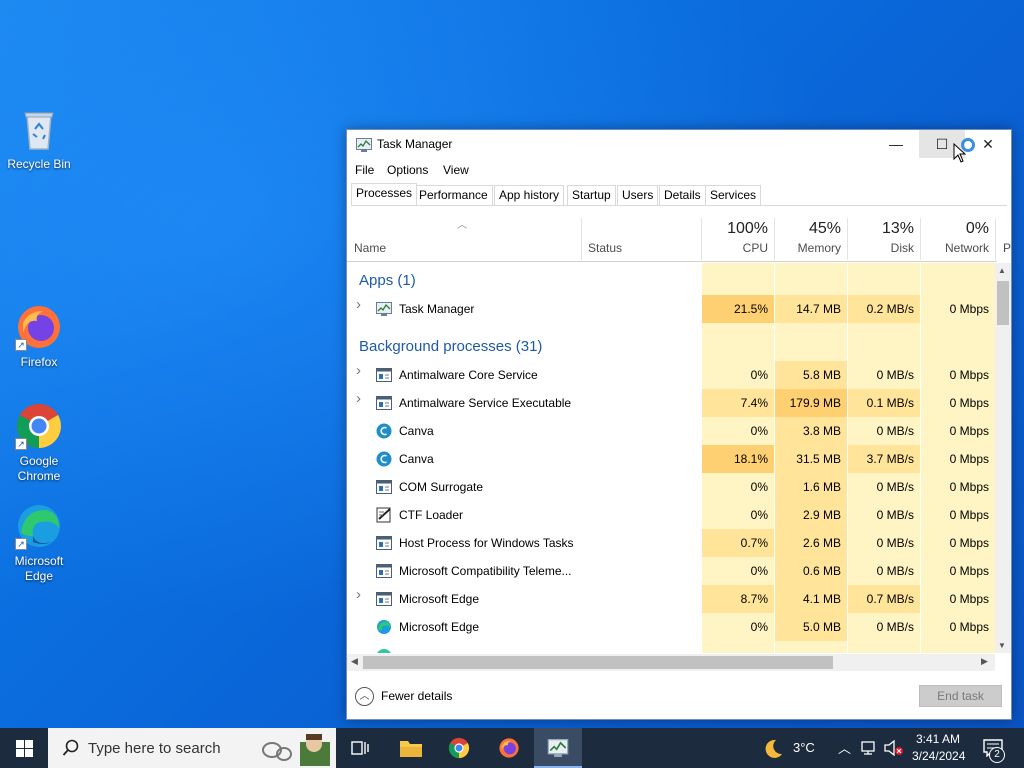 This screenshot has height=768, width=1024. I want to click on column-name: Name, so click(370, 248).